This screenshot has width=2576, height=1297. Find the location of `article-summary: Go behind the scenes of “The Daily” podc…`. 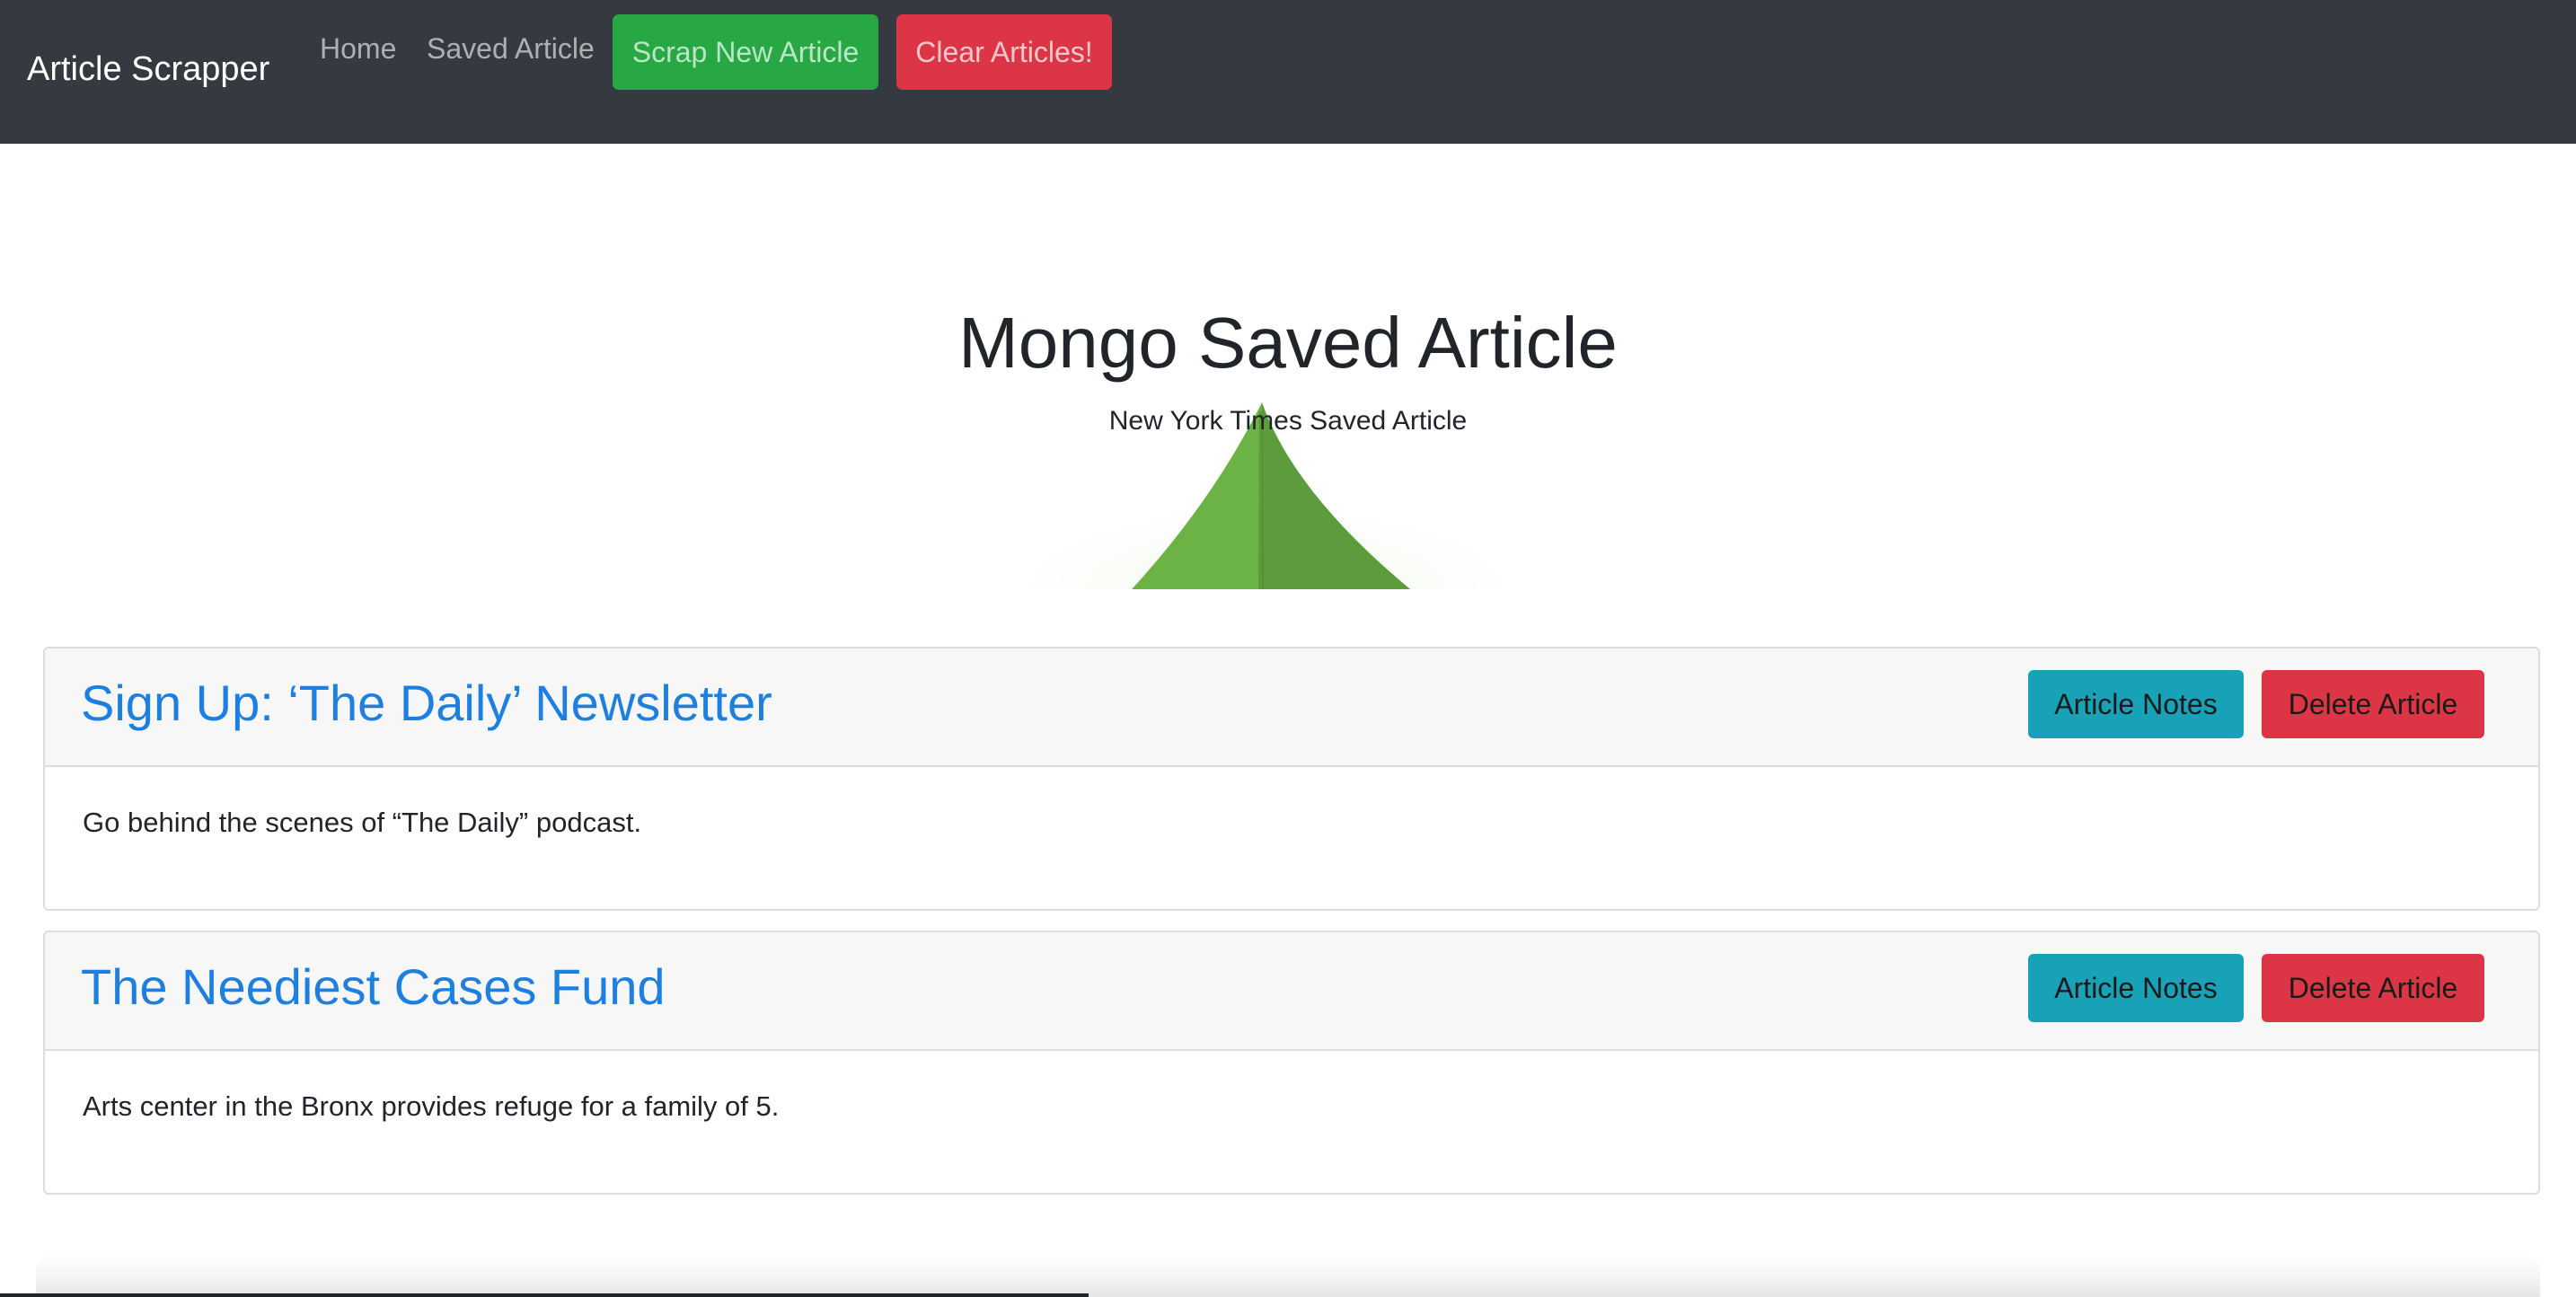

article-summary: Go behind the scenes of “The Daily” podc… is located at coordinates (362, 822).